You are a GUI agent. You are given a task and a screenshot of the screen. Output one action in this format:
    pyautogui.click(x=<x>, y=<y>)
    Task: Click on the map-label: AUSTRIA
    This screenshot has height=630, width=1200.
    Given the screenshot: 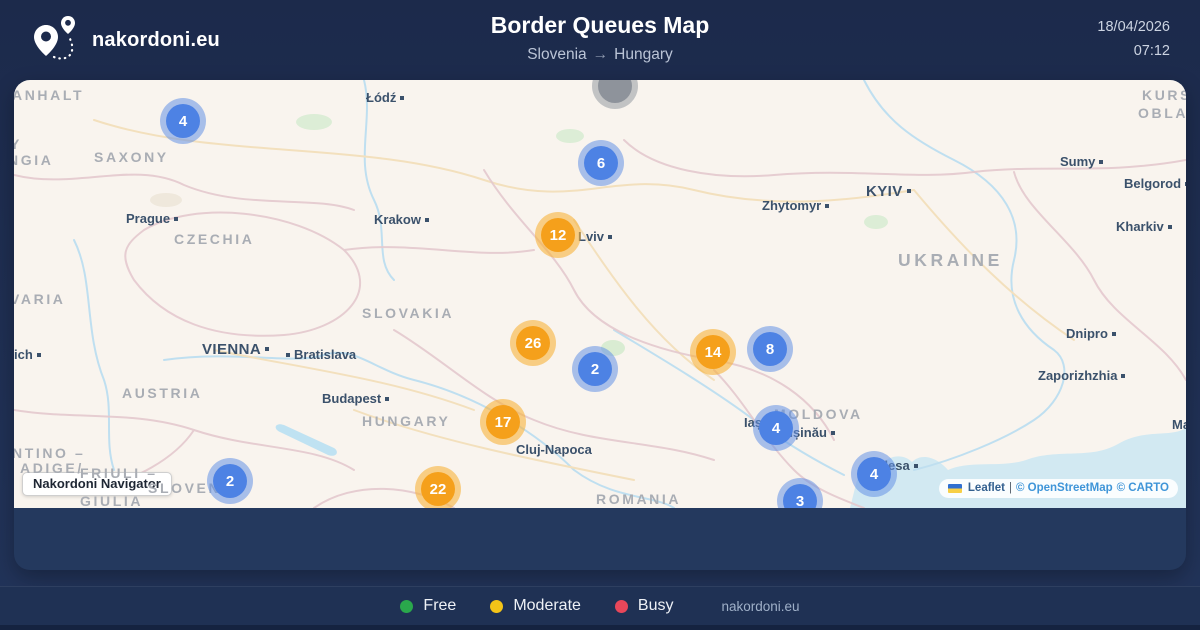 What is the action you would take?
    pyautogui.click(x=162, y=393)
    